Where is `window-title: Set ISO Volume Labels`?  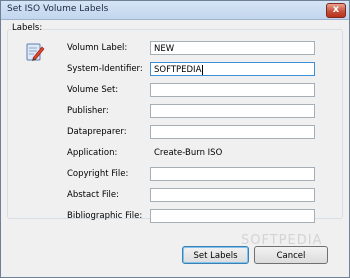 window-title: Set ISO Volume Labels is located at coordinates (58, 9).